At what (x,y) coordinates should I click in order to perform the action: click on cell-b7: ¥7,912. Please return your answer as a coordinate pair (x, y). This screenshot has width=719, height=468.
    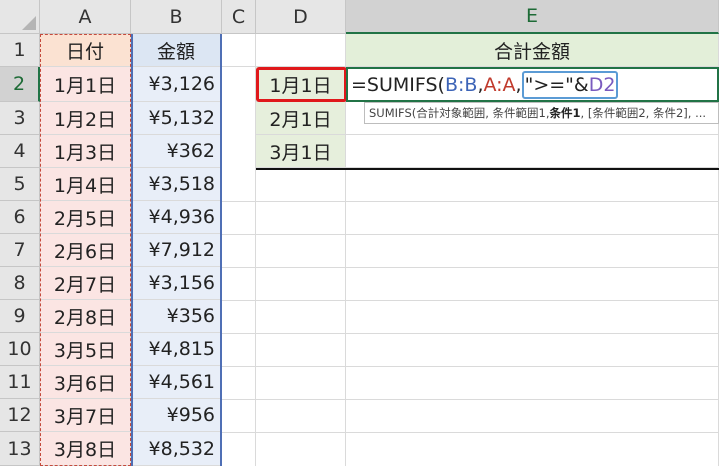
    Looking at the image, I should click on (176, 250).